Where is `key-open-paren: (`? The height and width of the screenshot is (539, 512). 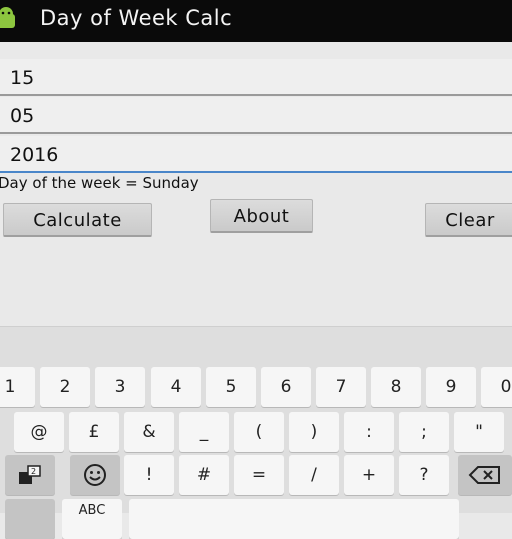
key-open-paren: ( is located at coordinates (259, 432).